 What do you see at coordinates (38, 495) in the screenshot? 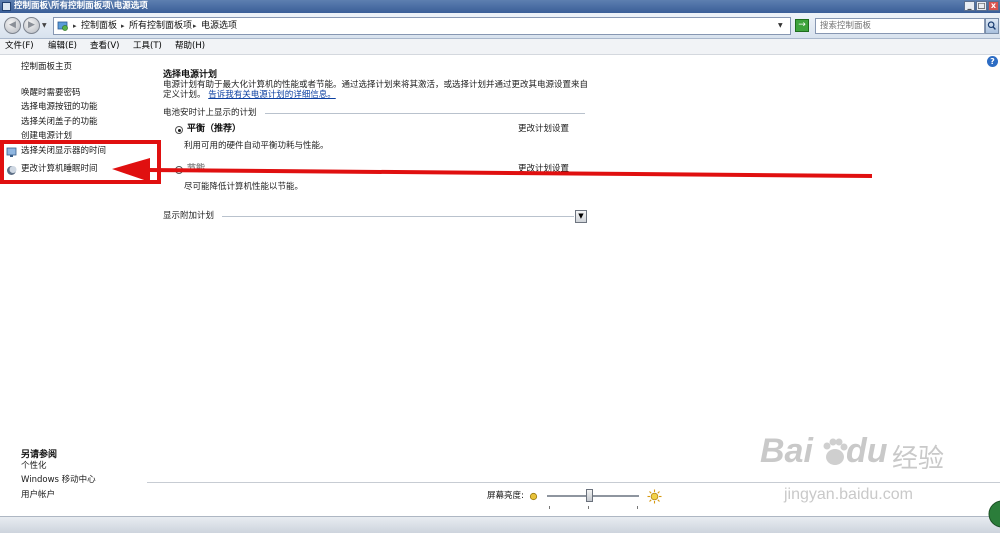
I see `see-also-user-accounts: 用户帐户` at bounding box center [38, 495].